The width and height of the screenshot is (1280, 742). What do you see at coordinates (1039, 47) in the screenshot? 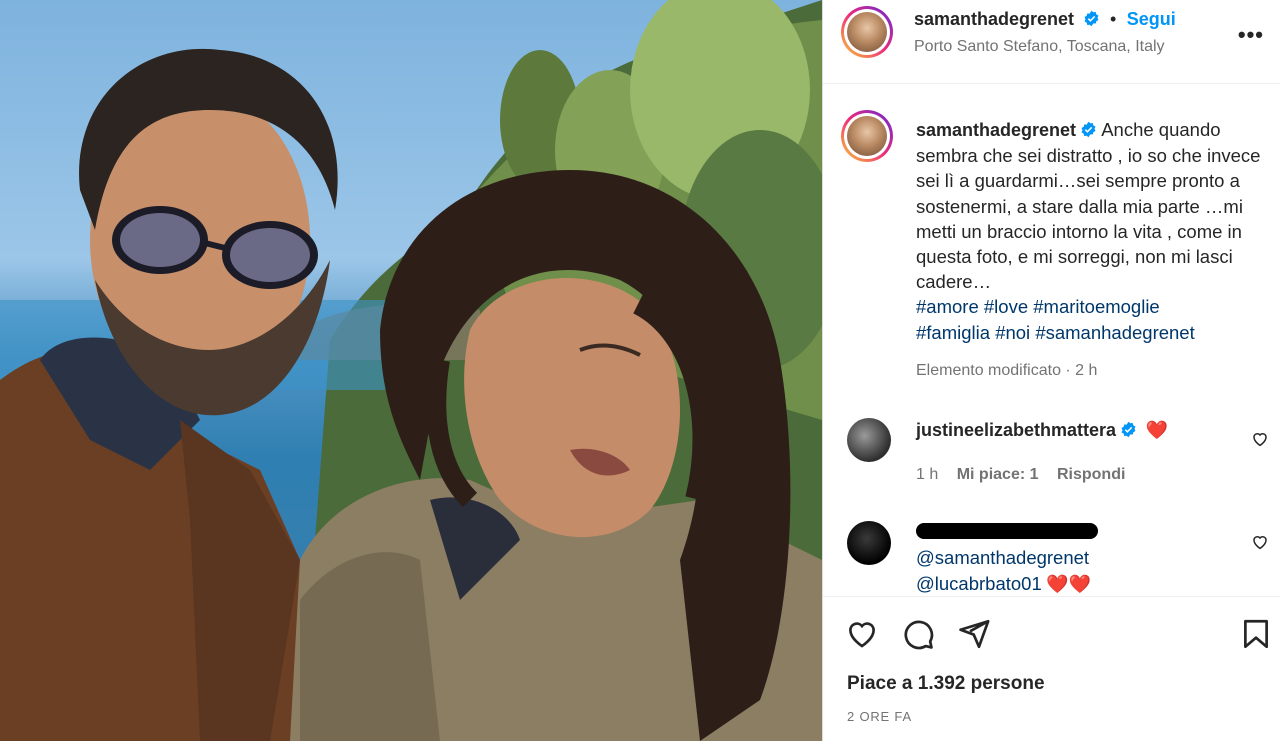
I see `post-location: Porto Santo Stefano, Toscana, Italy` at bounding box center [1039, 47].